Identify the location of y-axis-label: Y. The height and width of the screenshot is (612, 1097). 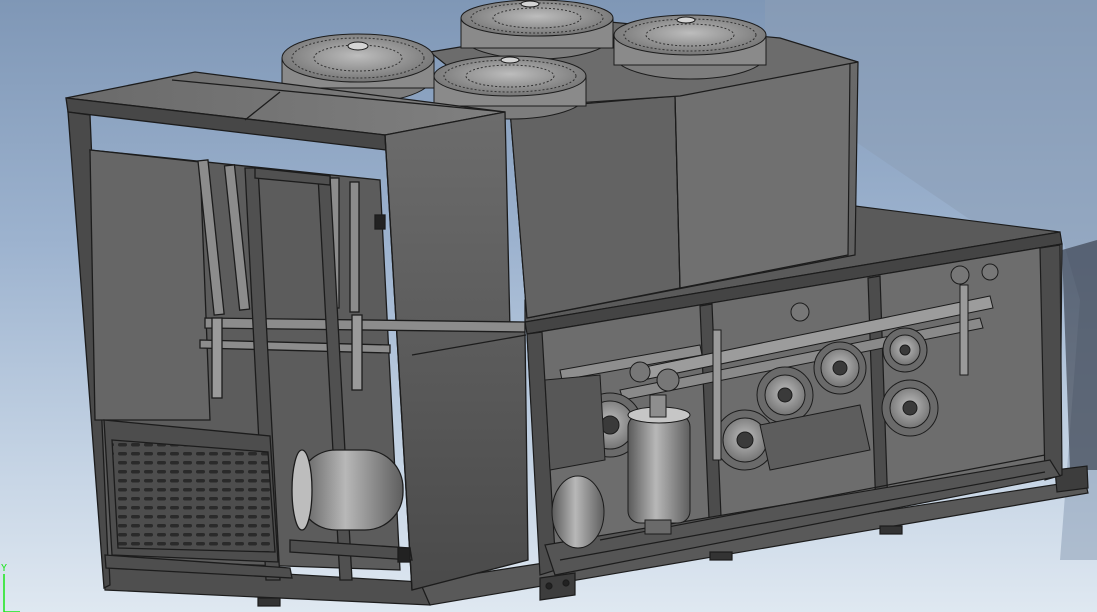
(4, 568).